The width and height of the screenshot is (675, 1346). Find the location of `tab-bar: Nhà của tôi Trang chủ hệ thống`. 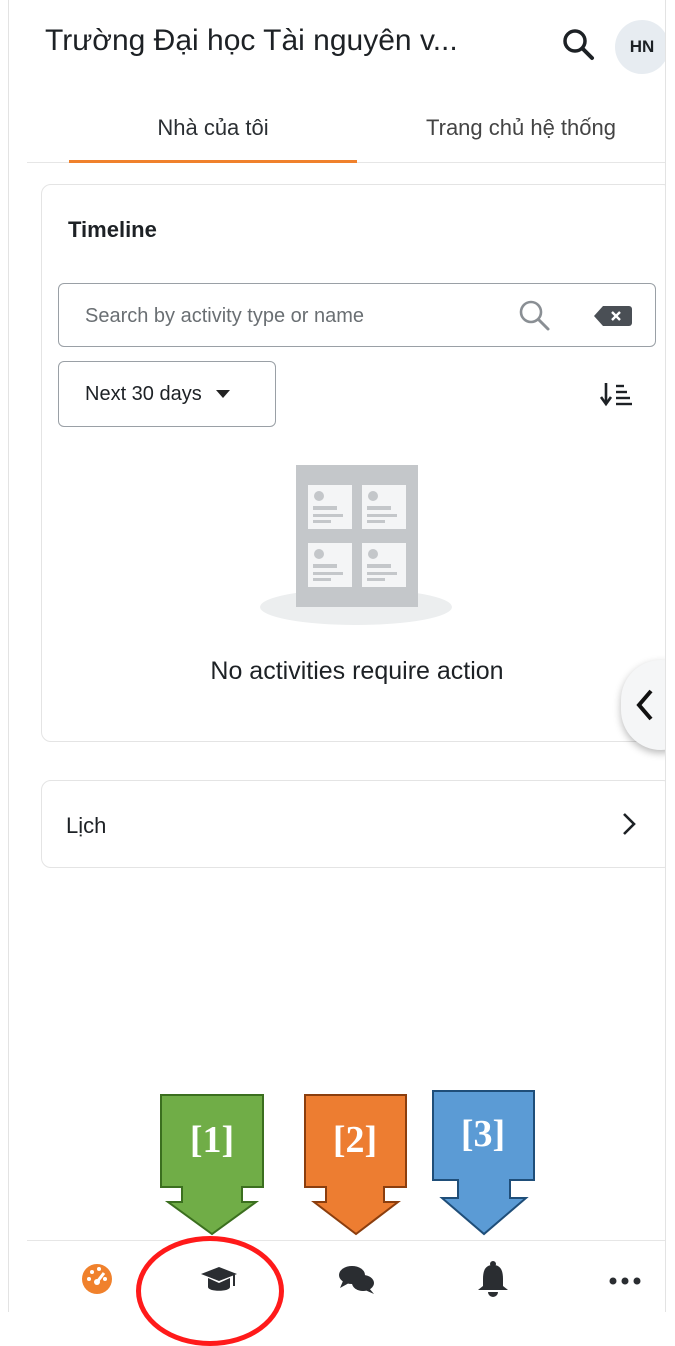

tab-bar: Nhà của tôi Trang chủ hệ thống is located at coordinates (346, 128).